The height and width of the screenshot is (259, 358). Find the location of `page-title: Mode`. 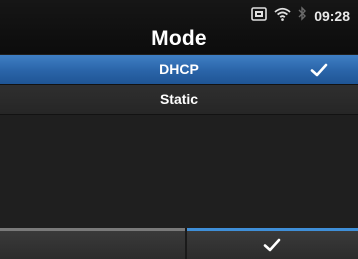

page-title: Mode is located at coordinates (179, 38).